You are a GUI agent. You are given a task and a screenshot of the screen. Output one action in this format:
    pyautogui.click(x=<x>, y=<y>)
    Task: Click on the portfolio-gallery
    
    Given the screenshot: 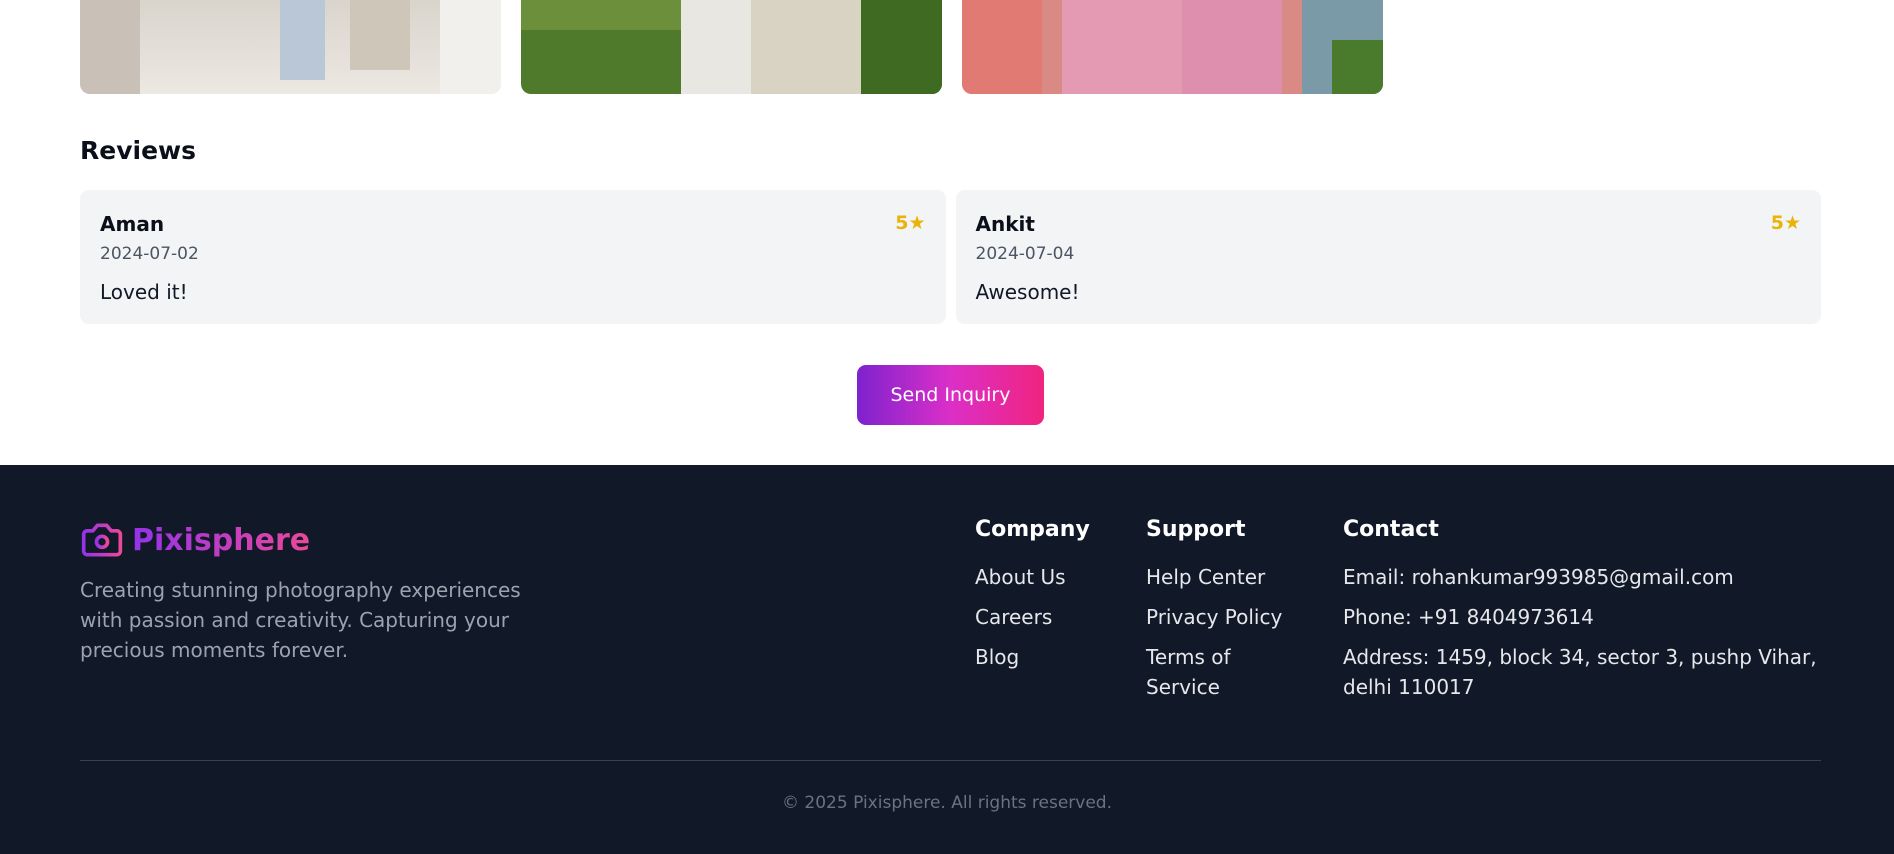 What is the action you would take?
    pyautogui.click(x=731, y=47)
    